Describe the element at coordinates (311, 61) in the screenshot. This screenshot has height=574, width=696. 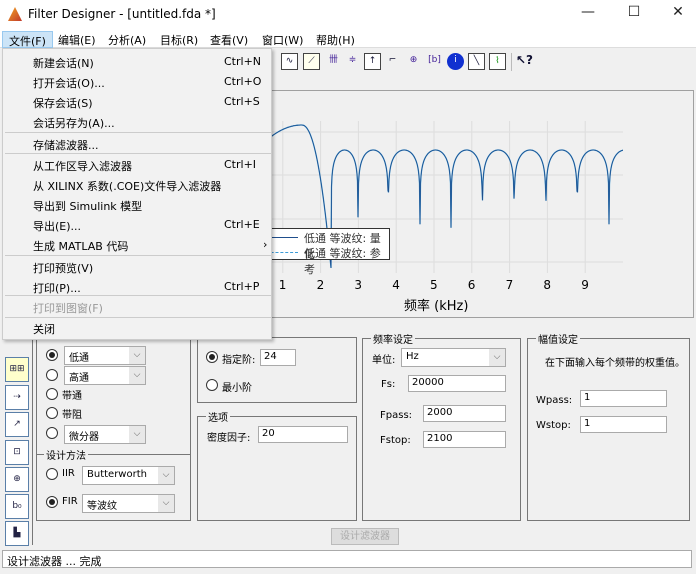
I see `phase-response-icon: ⟋` at that location.